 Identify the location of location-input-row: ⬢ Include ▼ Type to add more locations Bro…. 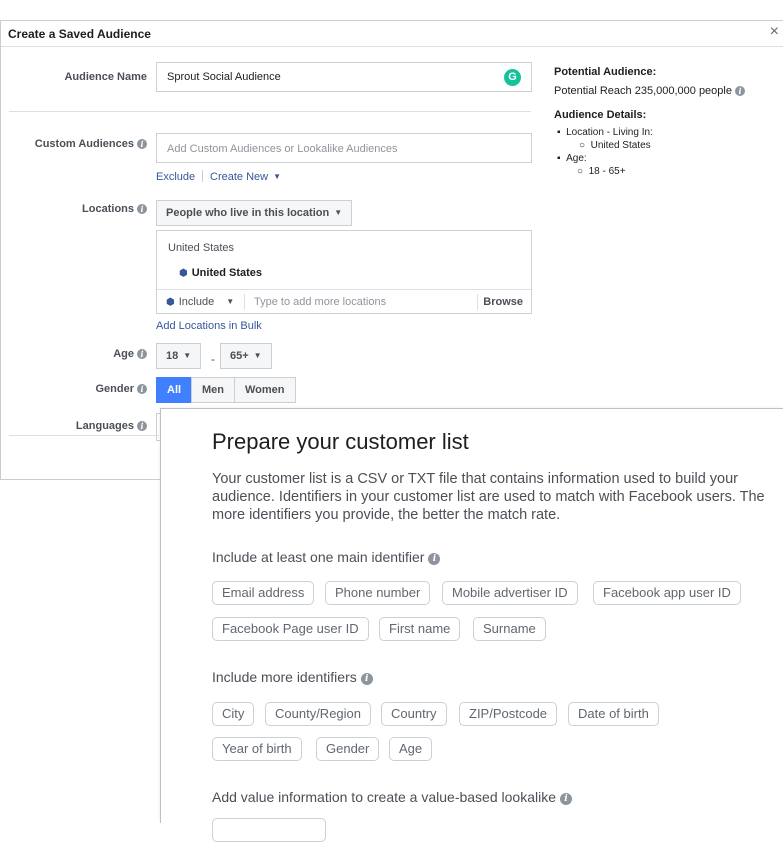
(344, 301).